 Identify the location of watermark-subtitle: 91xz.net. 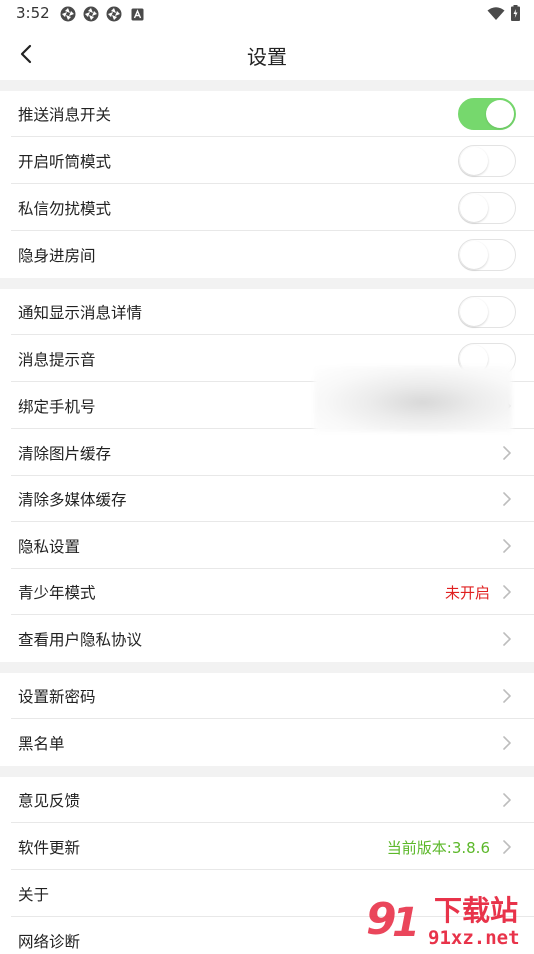
(474, 938).